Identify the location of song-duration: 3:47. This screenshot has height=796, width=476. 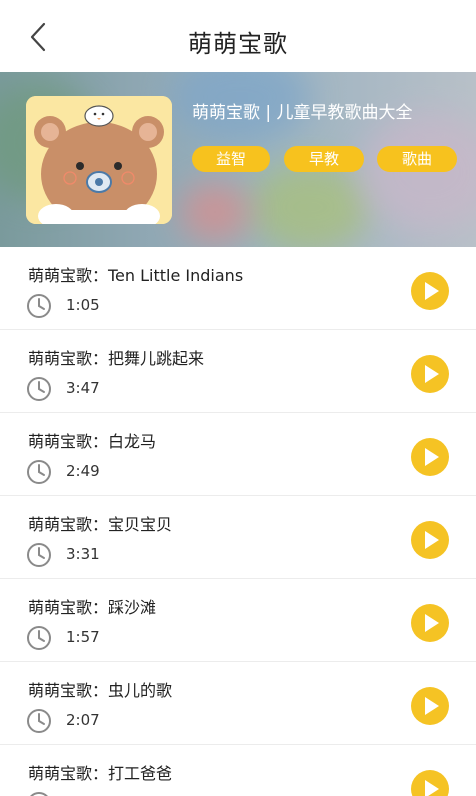
(83, 388).